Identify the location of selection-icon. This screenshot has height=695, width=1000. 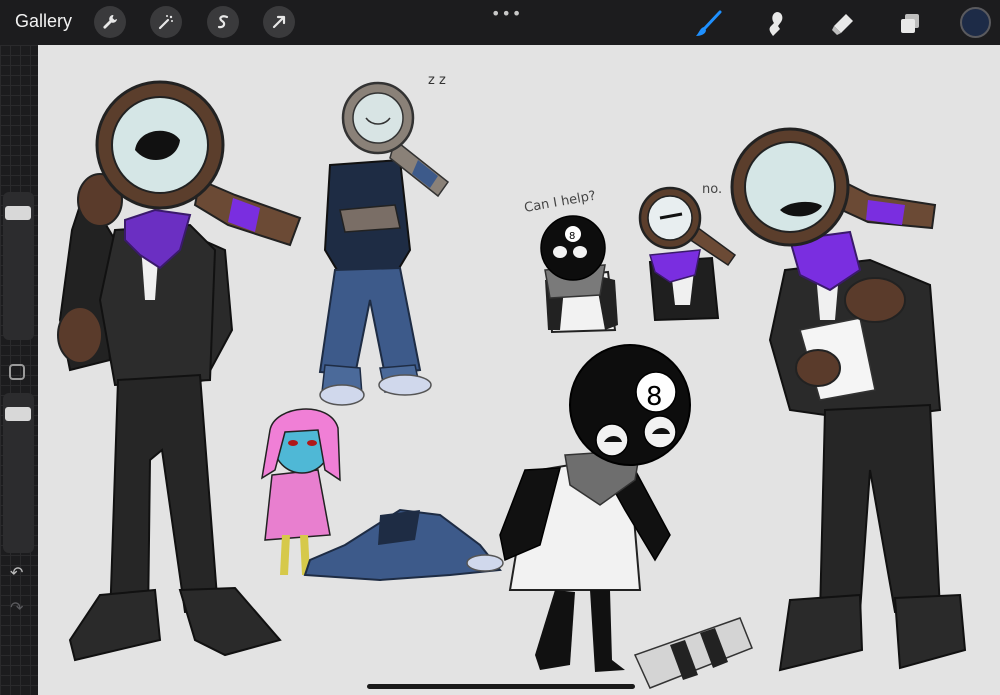
(223, 22).